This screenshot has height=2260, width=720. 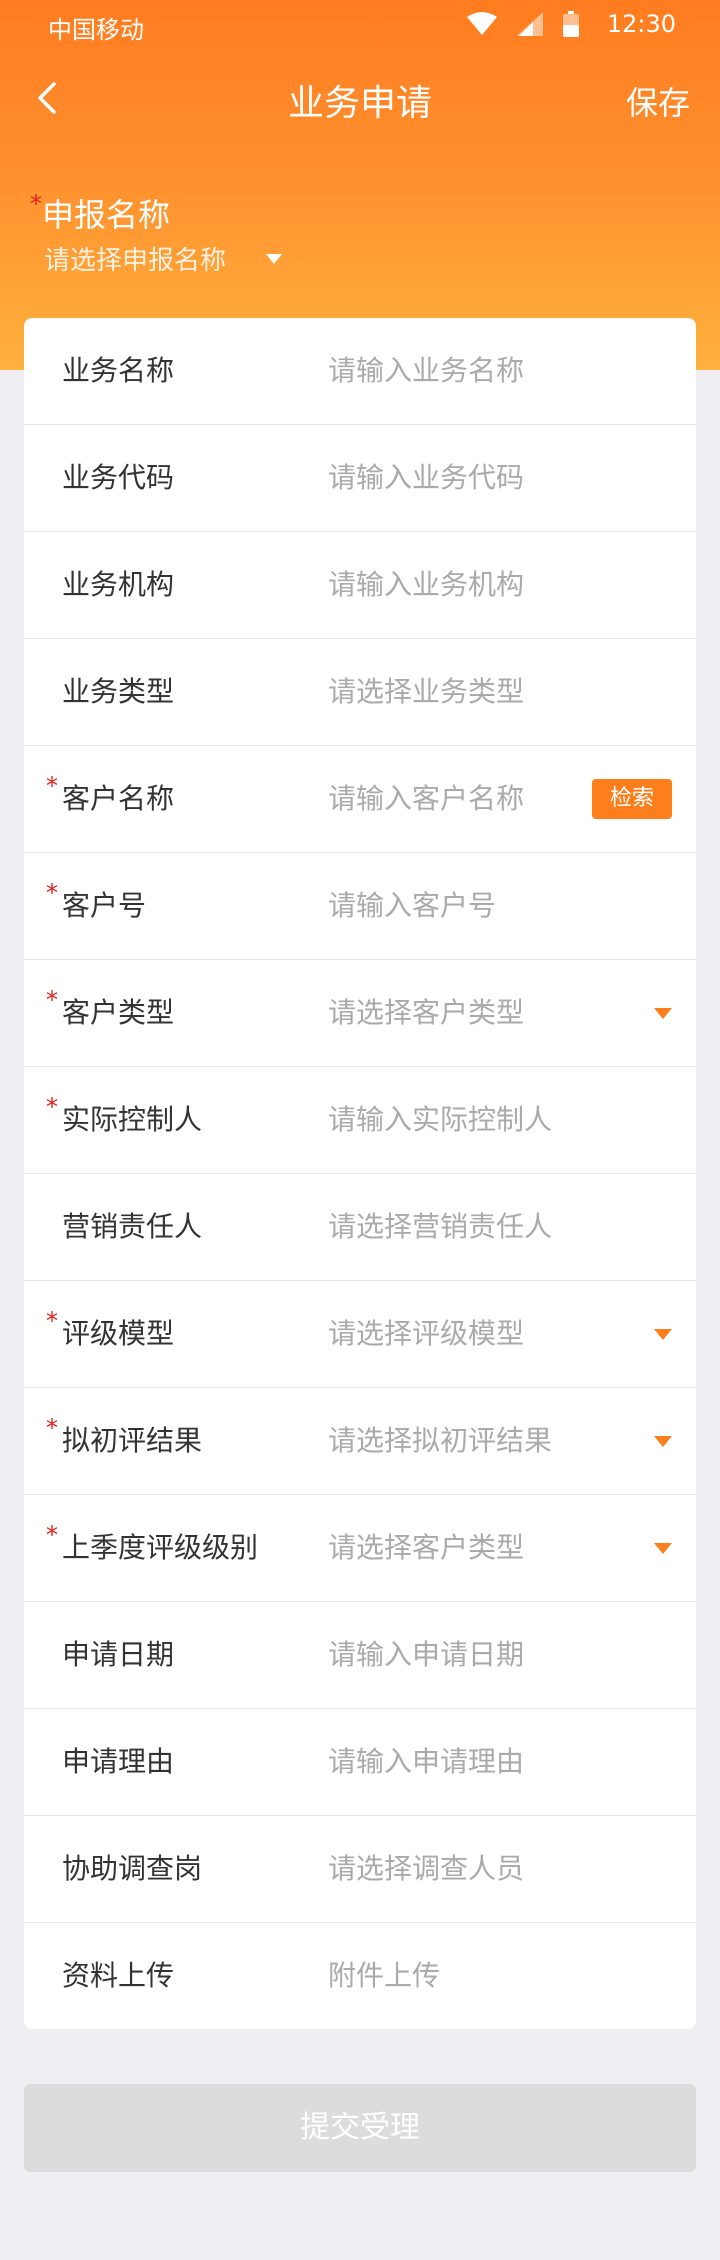 I want to click on apply-name-label-text: 申报名称, so click(x=106, y=215).